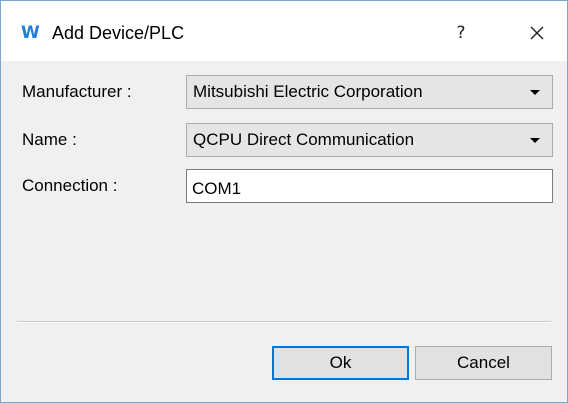  What do you see at coordinates (304, 139) in the screenshot?
I see `name-selected-value: QCPU Direct Communication` at bounding box center [304, 139].